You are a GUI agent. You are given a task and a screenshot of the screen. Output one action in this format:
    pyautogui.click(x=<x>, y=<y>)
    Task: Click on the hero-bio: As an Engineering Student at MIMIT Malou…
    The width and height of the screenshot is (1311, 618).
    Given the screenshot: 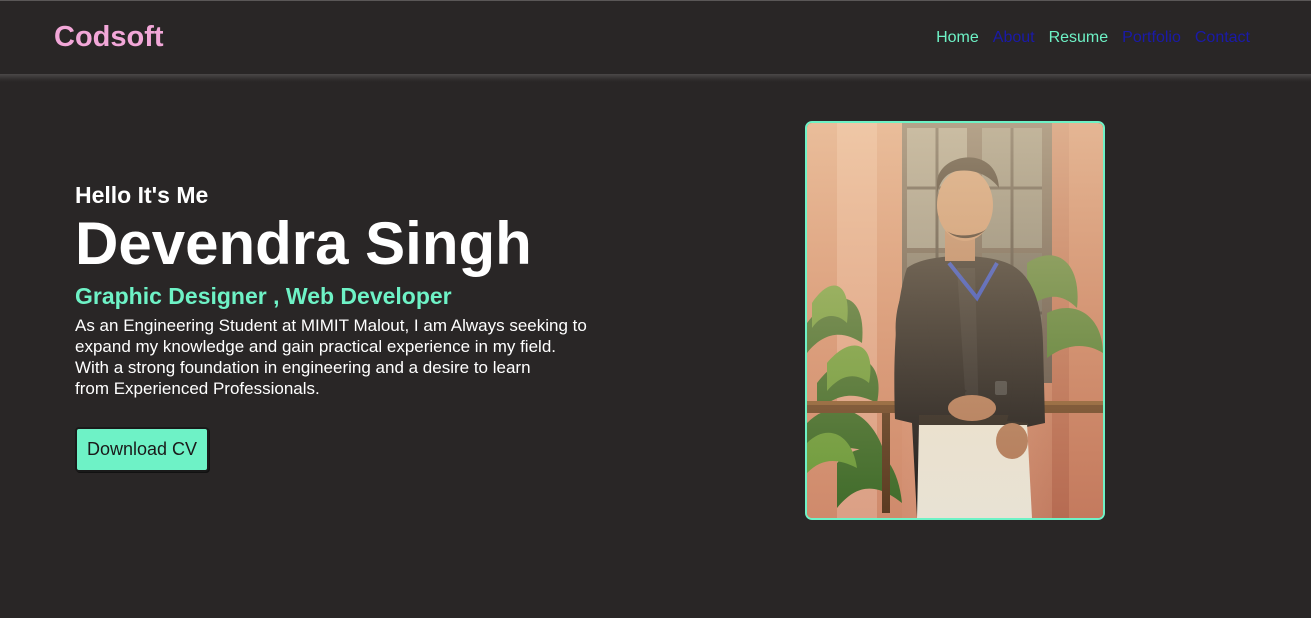 What is the action you would take?
    pyautogui.click(x=385, y=357)
    